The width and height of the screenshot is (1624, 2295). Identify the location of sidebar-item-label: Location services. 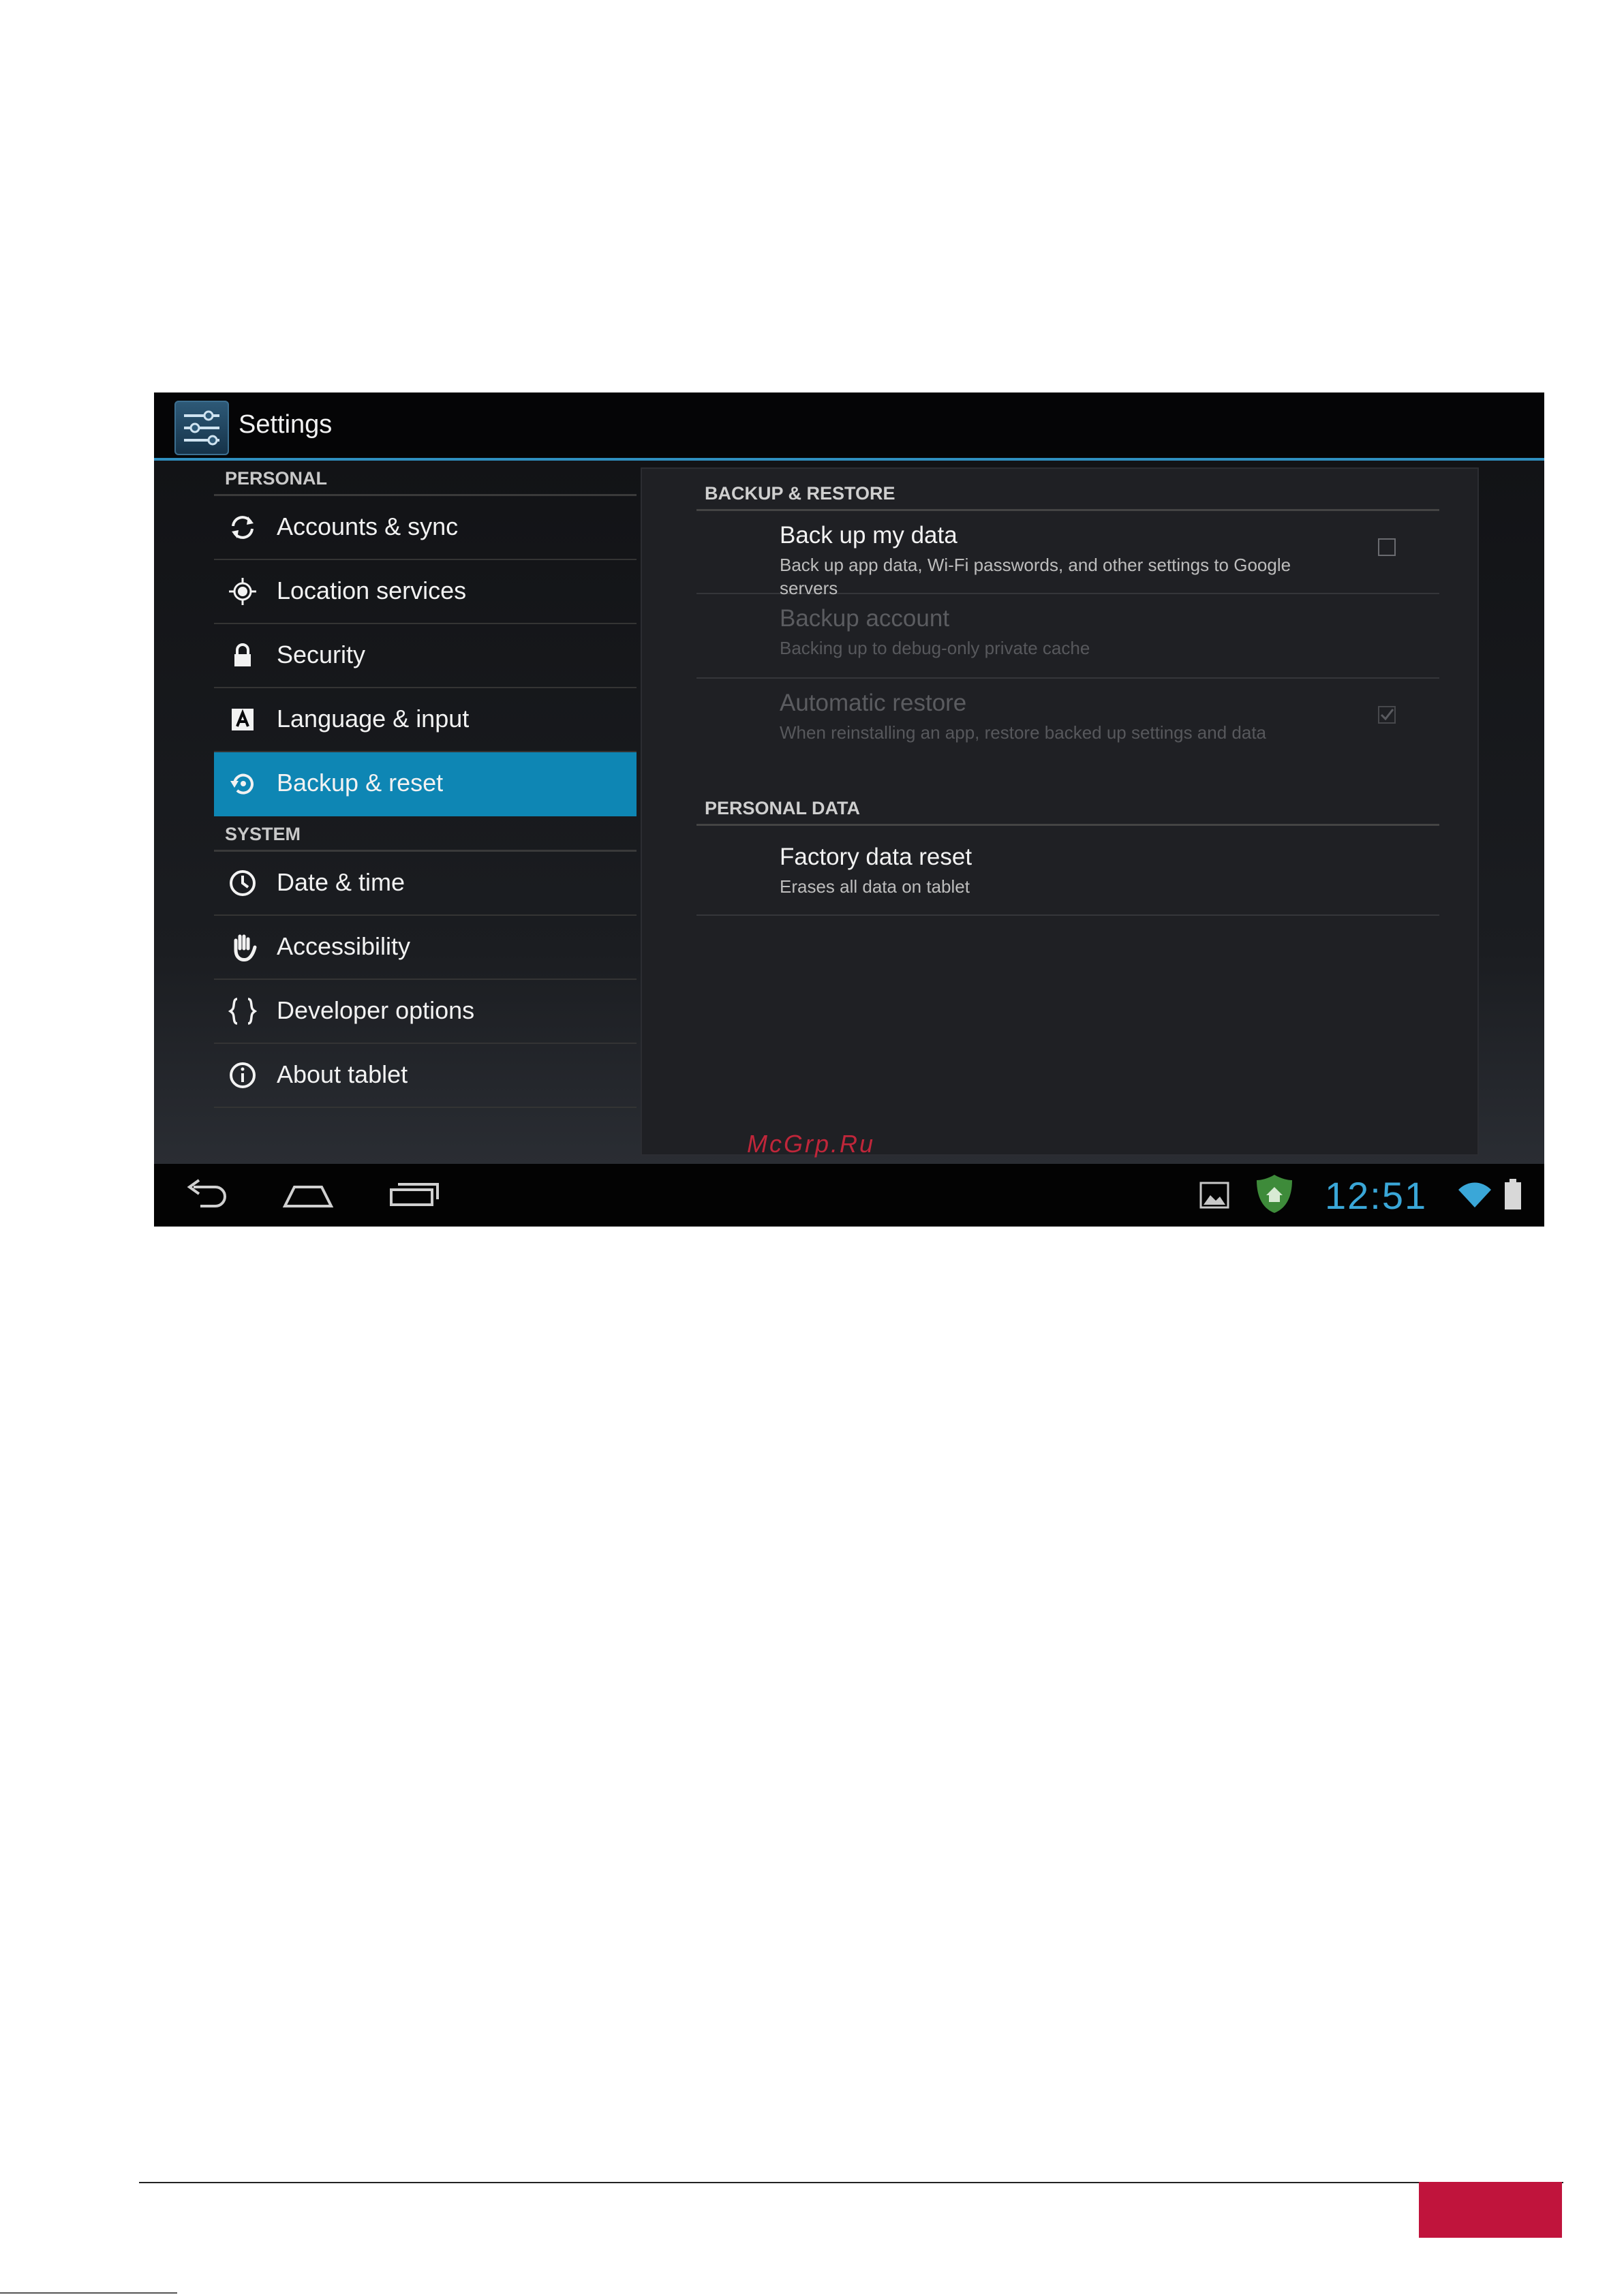
(372, 590).